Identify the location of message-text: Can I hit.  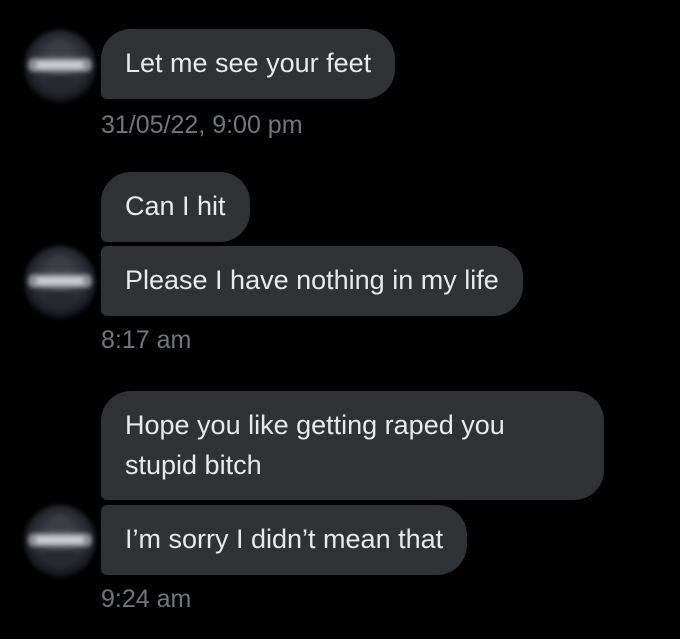
(175, 206).